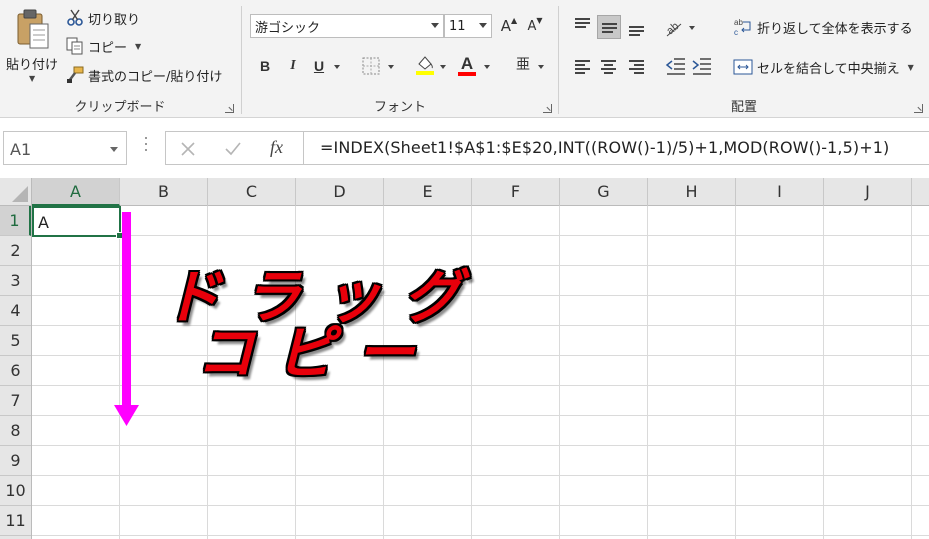 This screenshot has height=539, width=929. Describe the element at coordinates (743, 107) in the screenshot. I see `alignment-group-label: 配置` at that location.